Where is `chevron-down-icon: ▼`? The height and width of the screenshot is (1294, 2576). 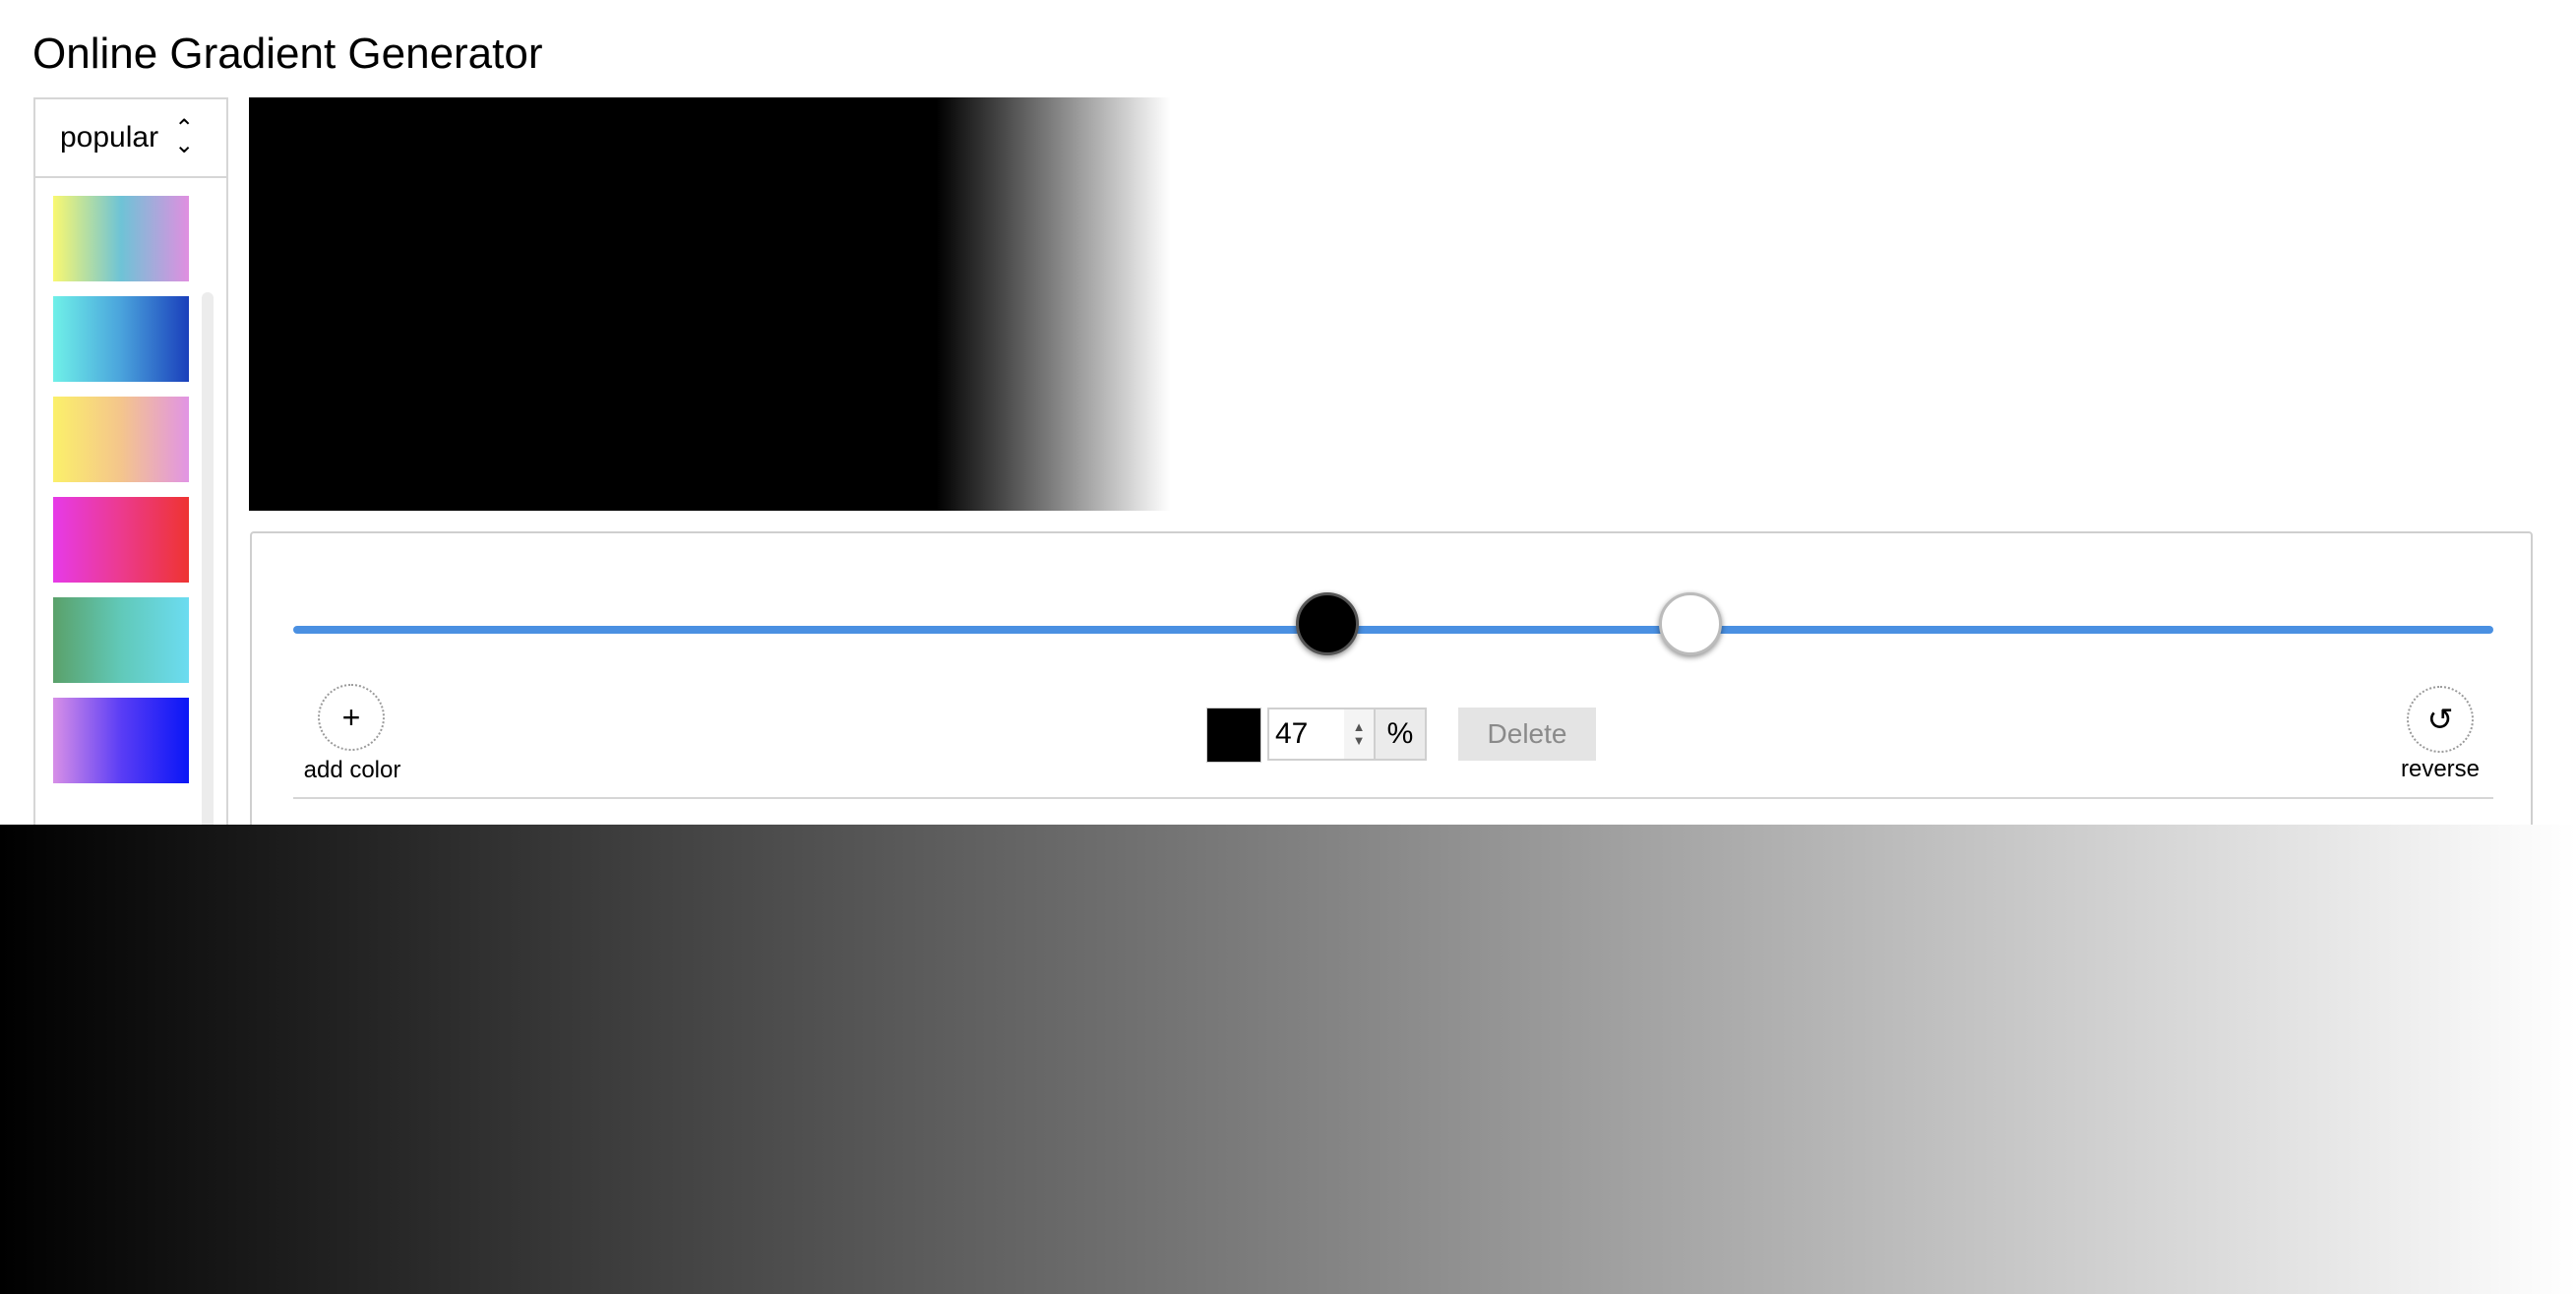 chevron-down-icon: ▼ is located at coordinates (1359, 740).